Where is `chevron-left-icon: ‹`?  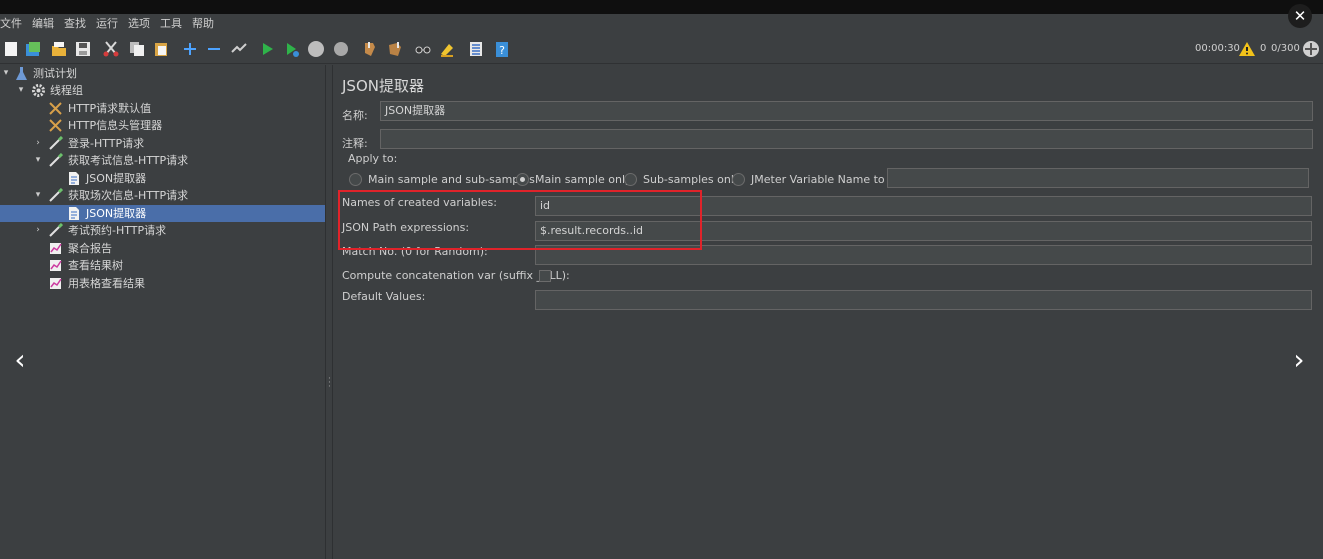
chevron-left-icon: ‹ is located at coordinates (20, 359).